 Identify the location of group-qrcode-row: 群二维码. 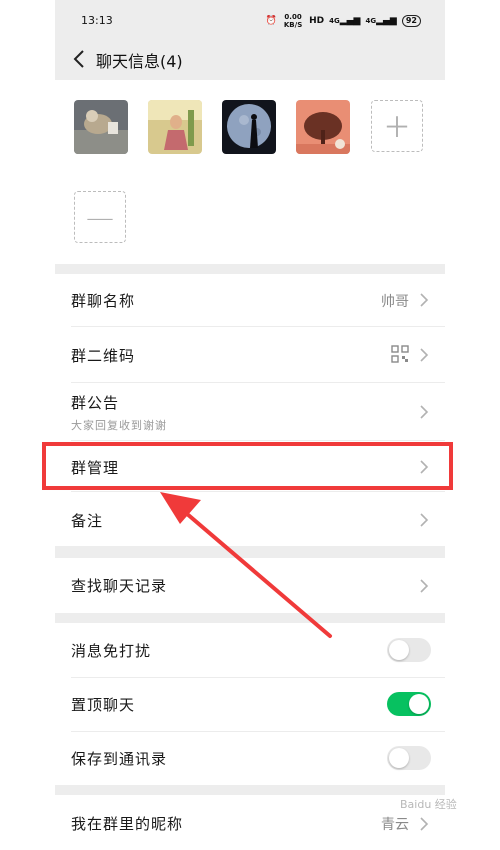
(250, 354).